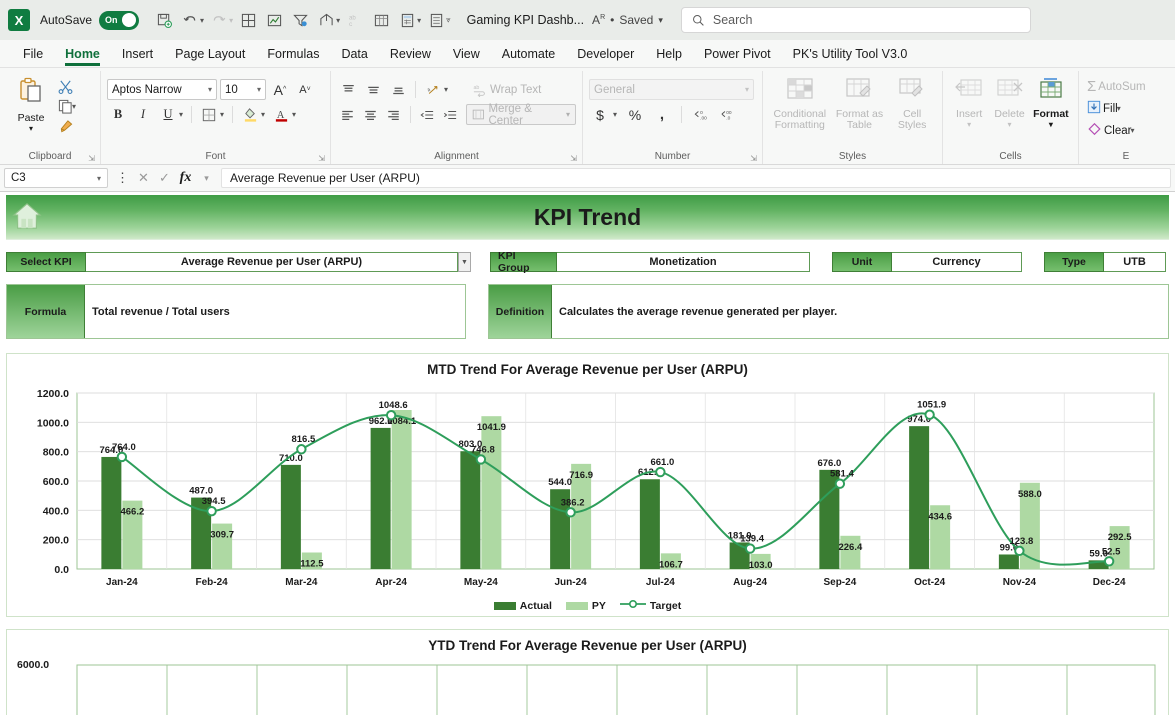 Image resolution: width=1175 pixels, height=720 pixels. Describe the element at coordinates (381, 20) in the screenshot. I see `table-icon` at that location.